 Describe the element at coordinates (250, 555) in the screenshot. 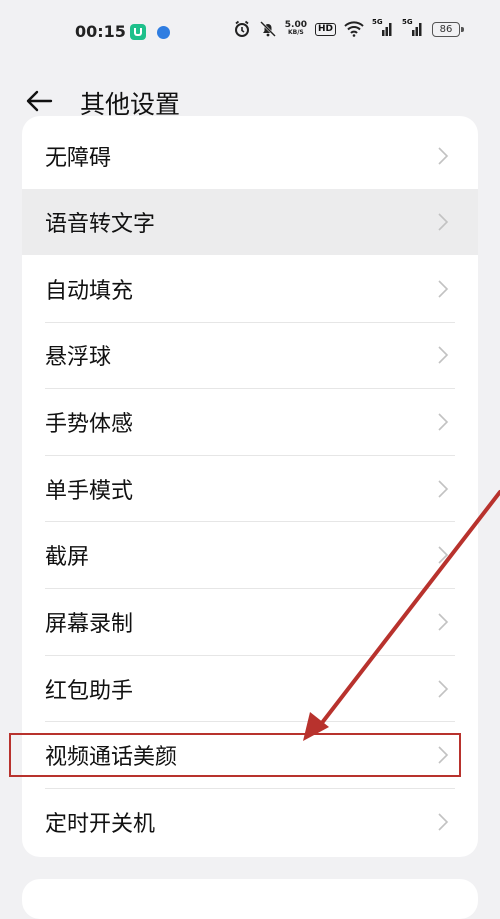

I see `settings-item-screenshot: 截屏` at that location.